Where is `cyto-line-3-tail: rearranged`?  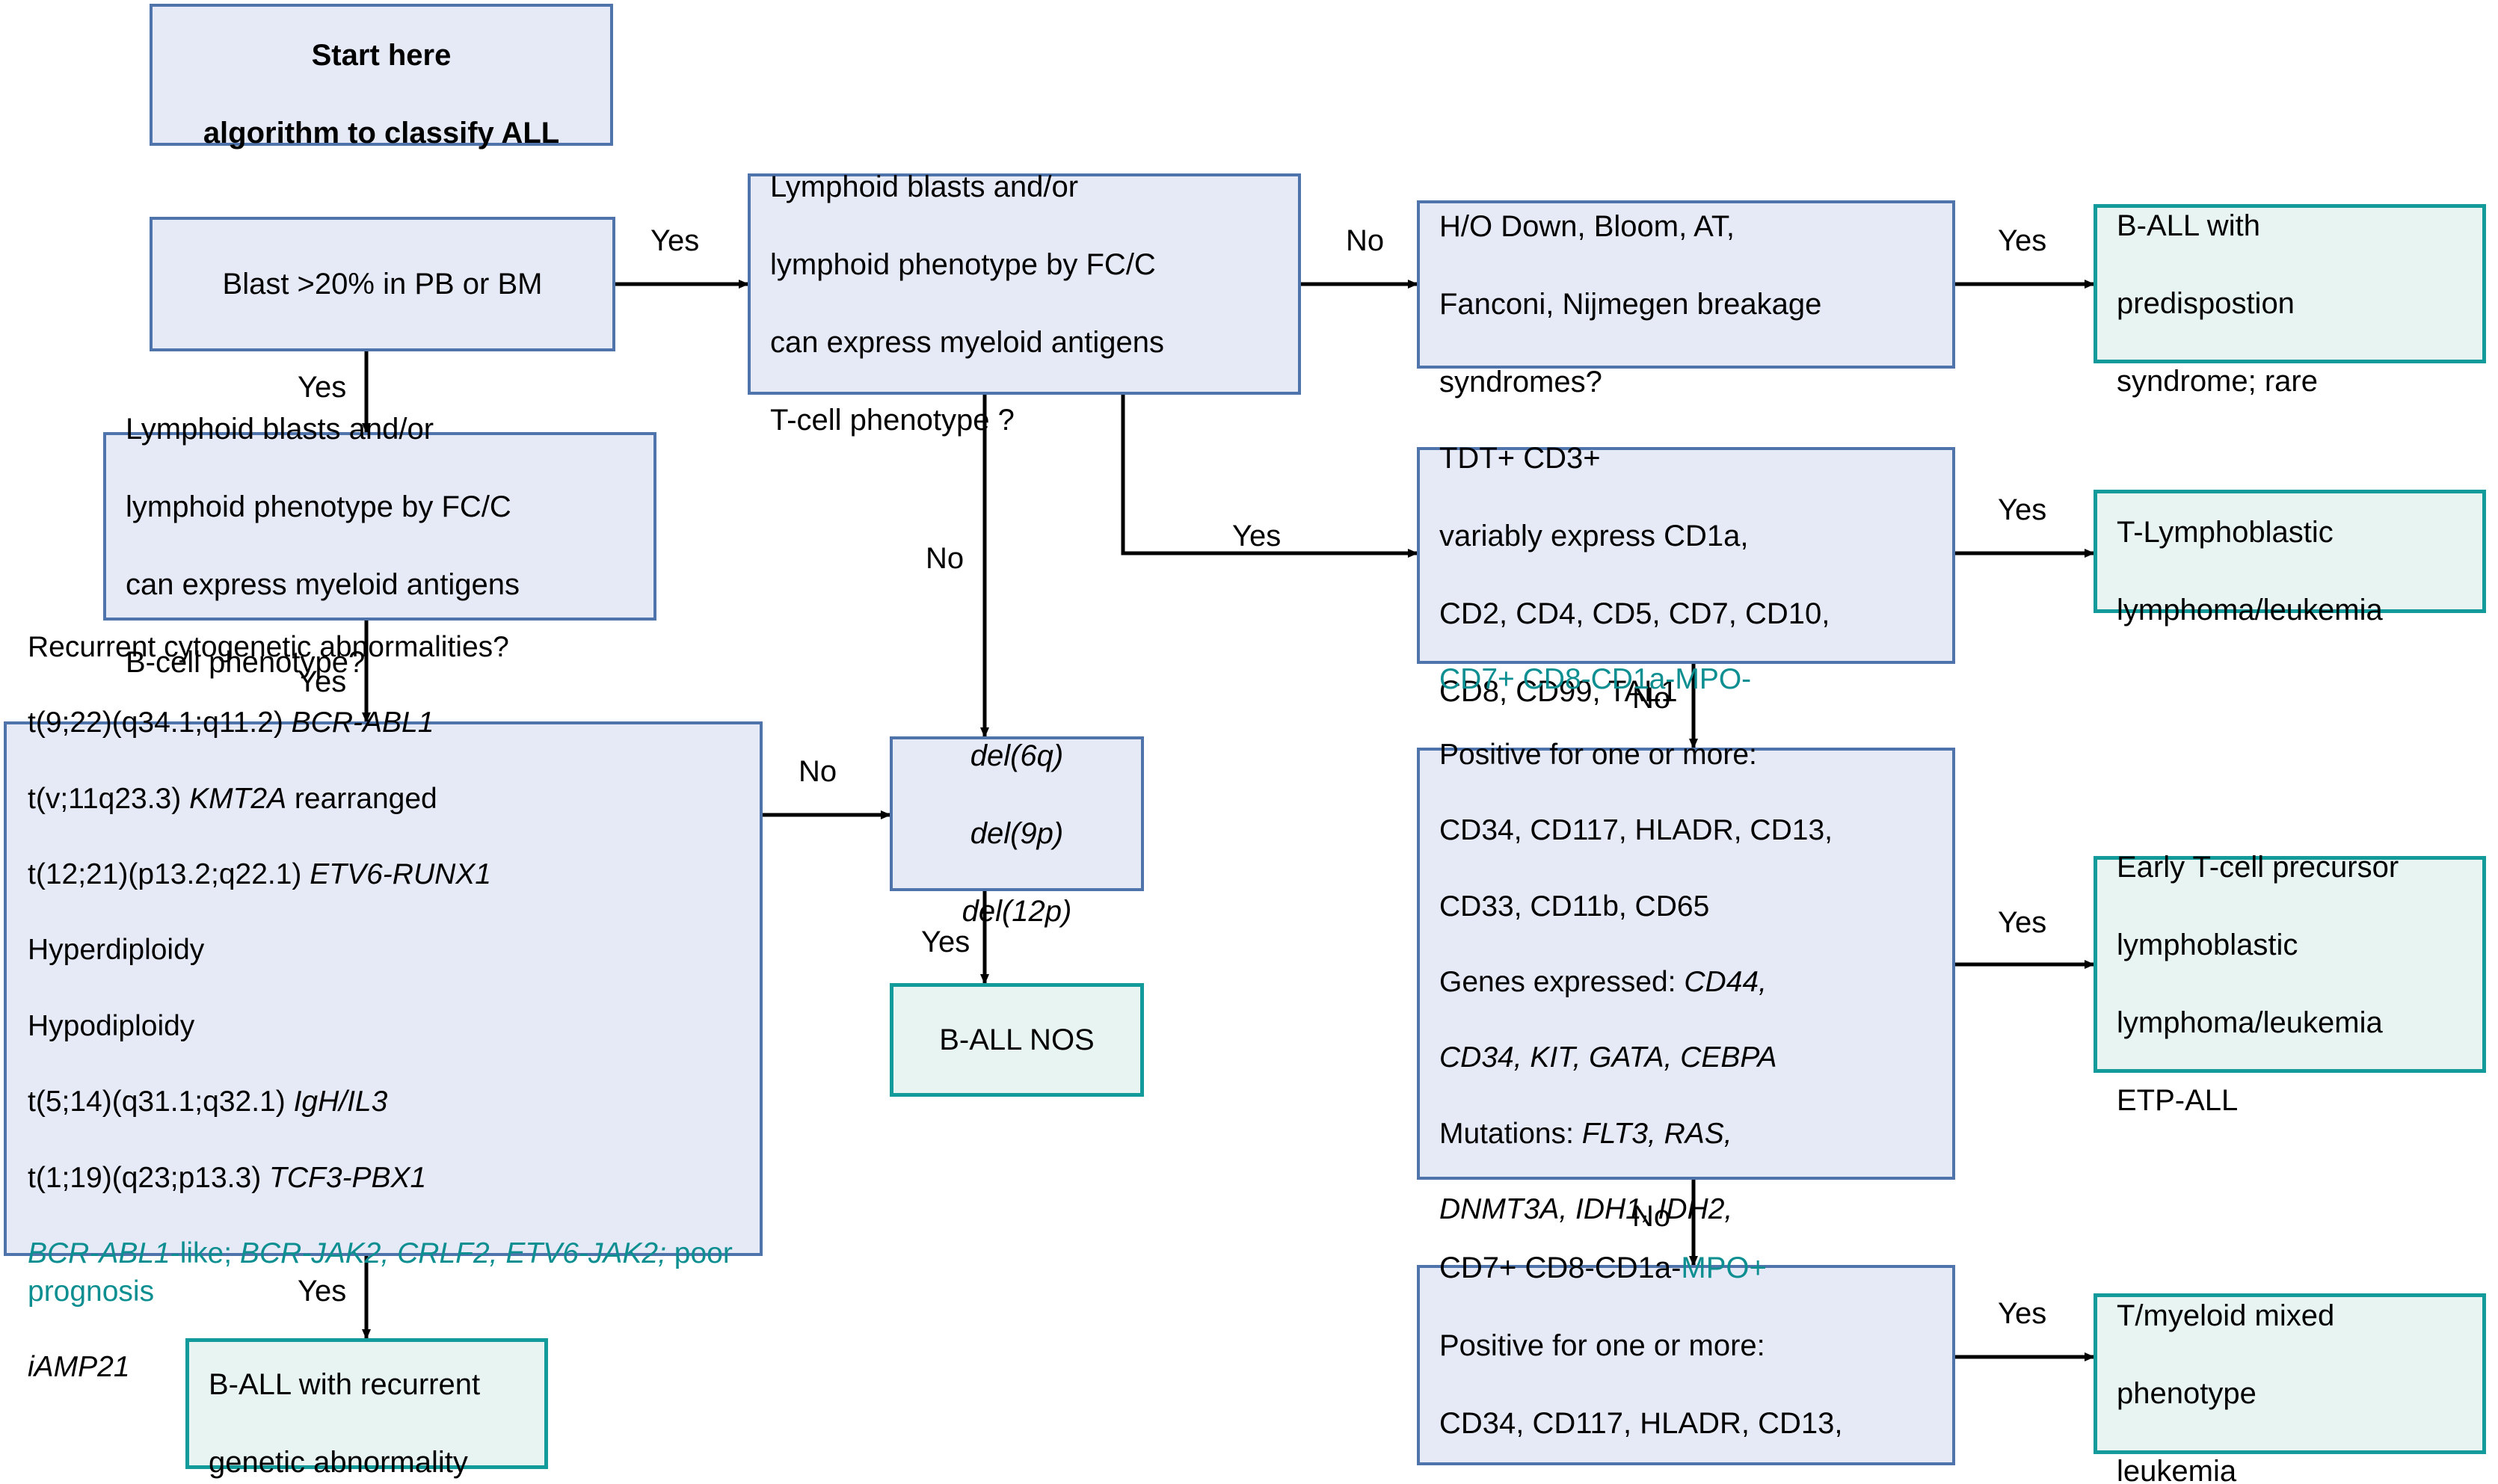 cyto-line-3-tail: rearranged is located at coordinates (361, 799).